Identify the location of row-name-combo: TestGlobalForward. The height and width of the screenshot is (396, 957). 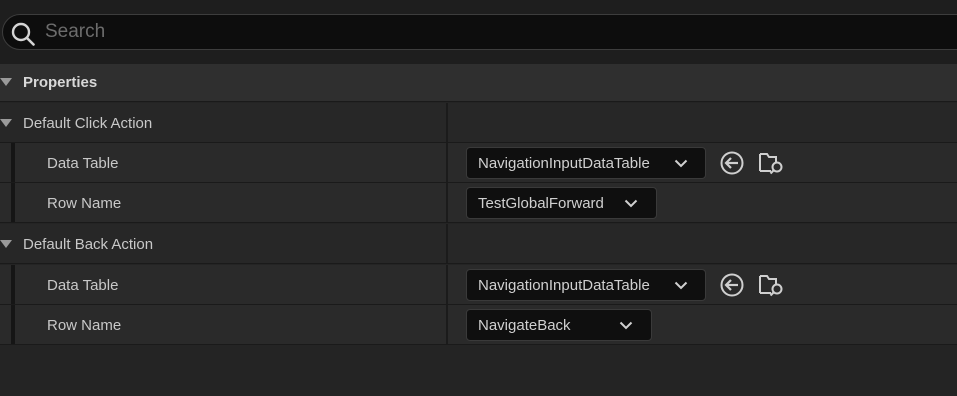
(561, 203).